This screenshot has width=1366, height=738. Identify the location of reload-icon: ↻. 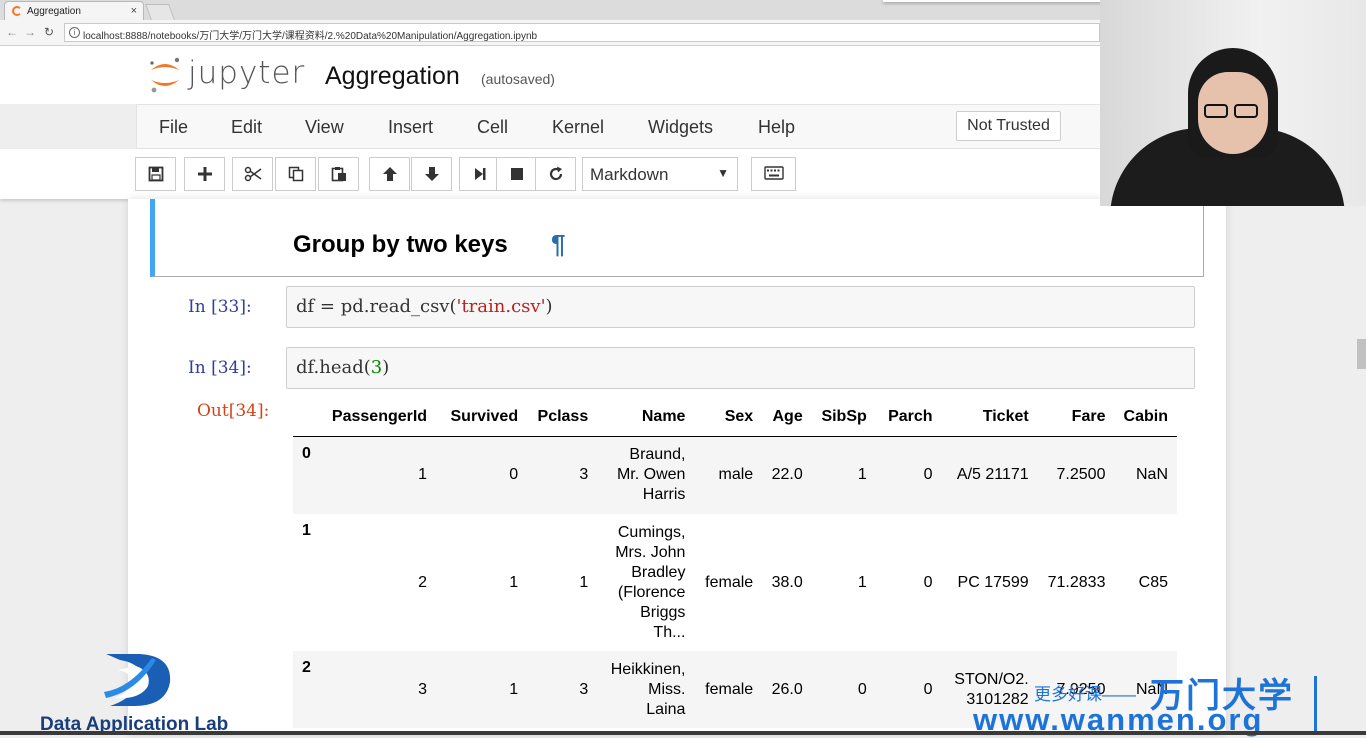
(49, 32).